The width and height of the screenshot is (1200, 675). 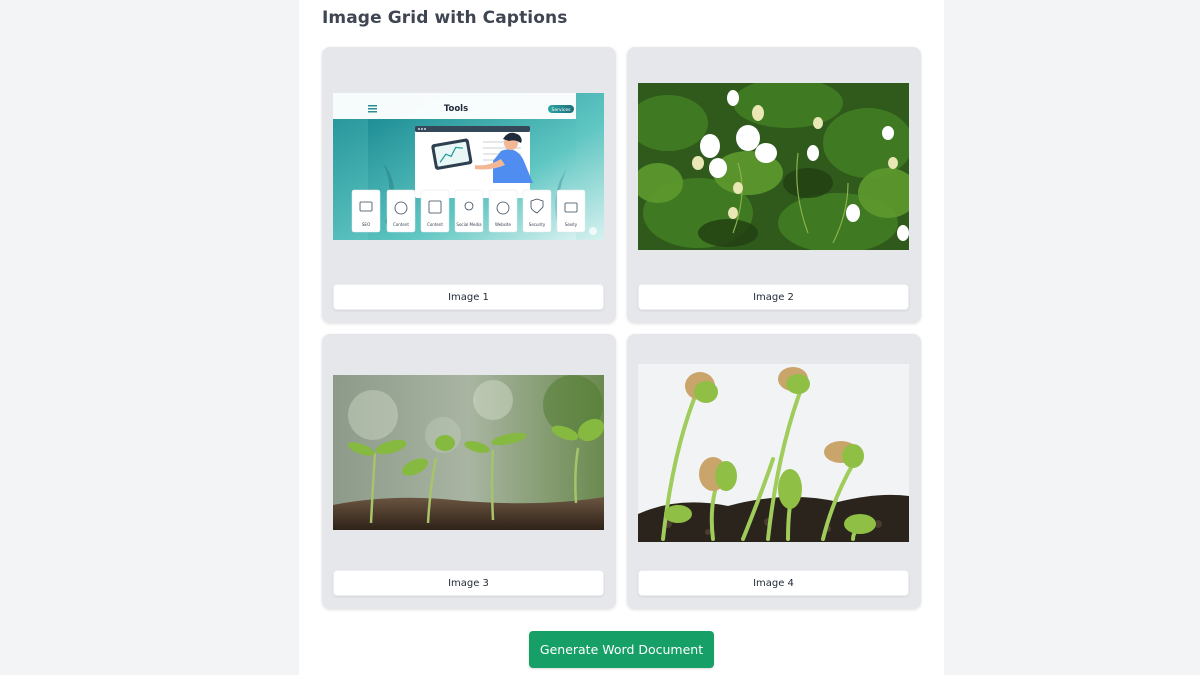 What do you see at coordinates (468, 297) in the screenshot?
I see `image-caption-1: Image 1` at bounding box center [468, 297].